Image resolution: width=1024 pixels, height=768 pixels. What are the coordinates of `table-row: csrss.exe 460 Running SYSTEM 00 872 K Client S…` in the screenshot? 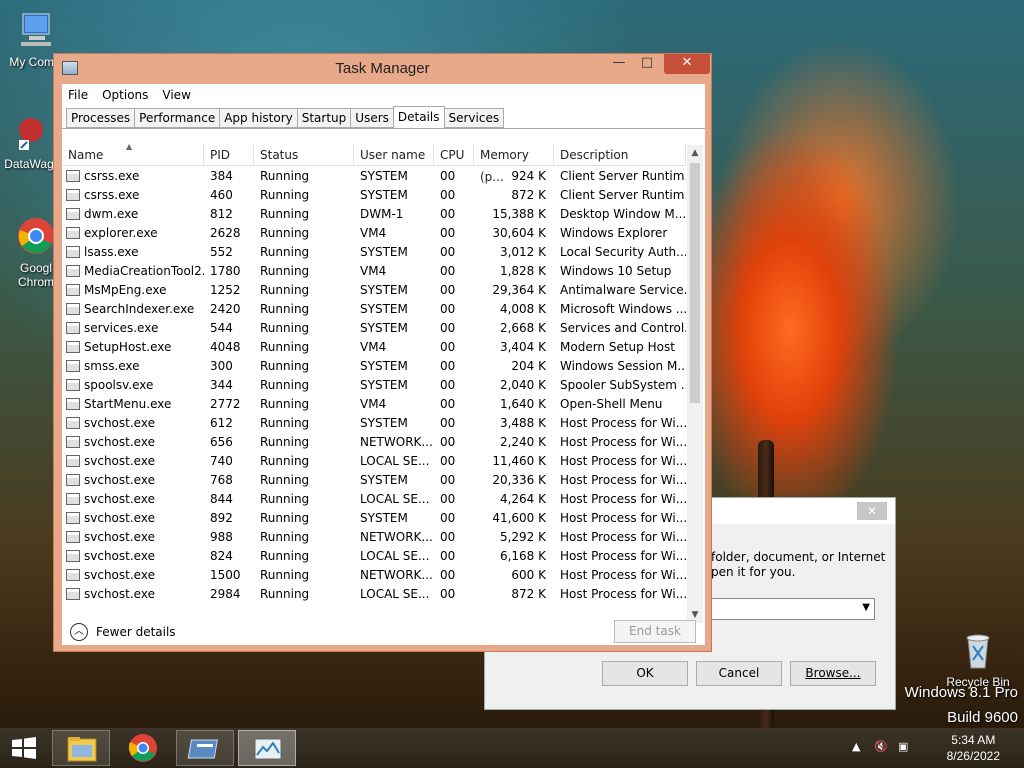 It's located at (374, 195).